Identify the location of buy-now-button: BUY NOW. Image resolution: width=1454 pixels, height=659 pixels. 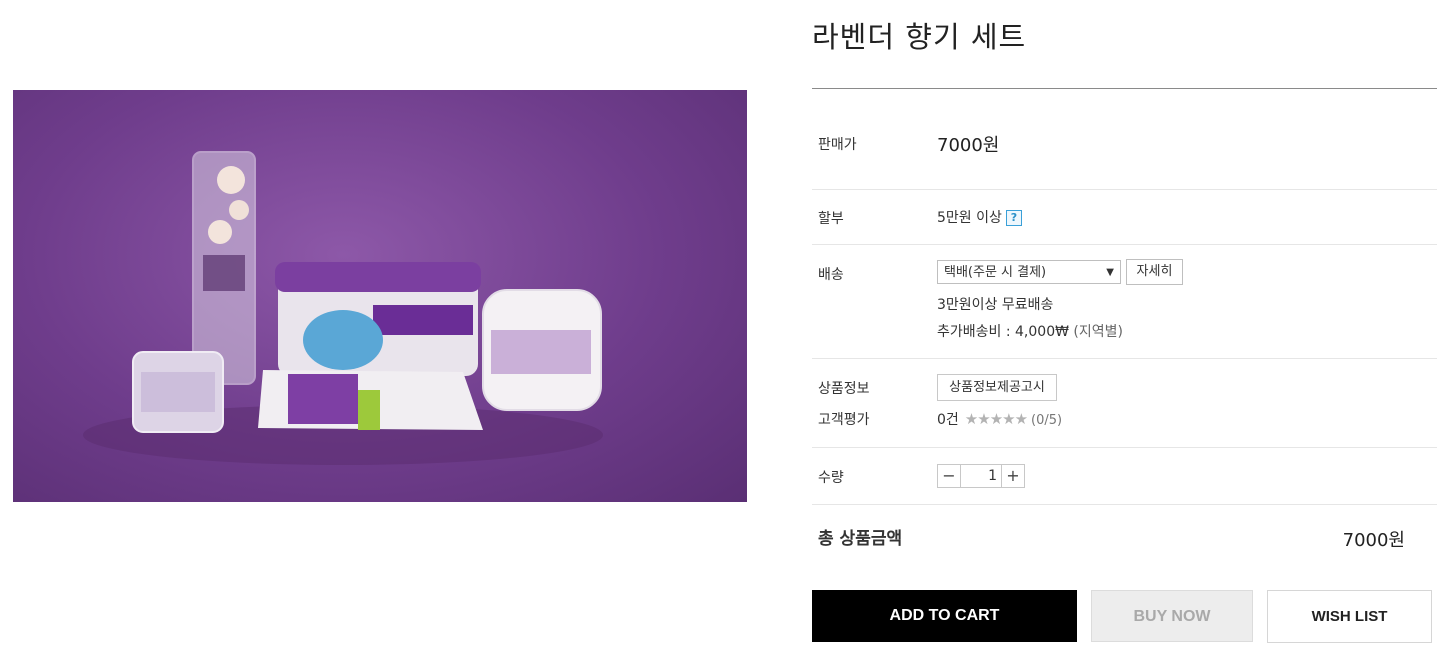
(1172, 616).